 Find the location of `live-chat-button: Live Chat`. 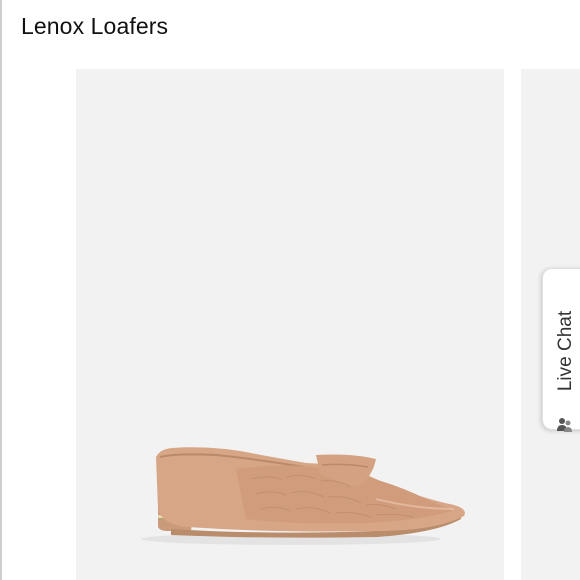

live-chat-button: Live Chat is located at coordinates (561, 350).